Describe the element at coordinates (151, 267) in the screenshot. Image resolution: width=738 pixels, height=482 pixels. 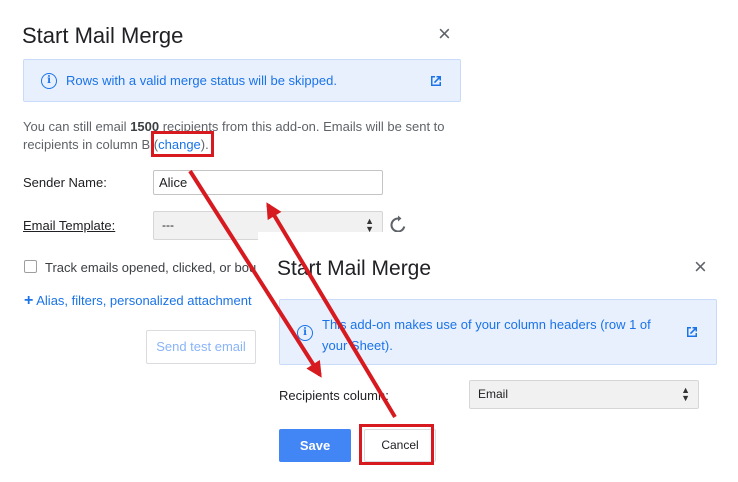
I see `track-emails-label: Track emails opened, clicked, or bou` at that location.